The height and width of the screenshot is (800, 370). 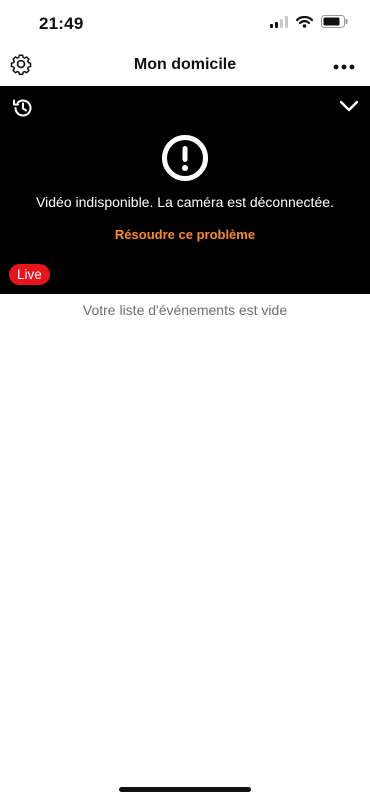 What do you see at coordinates (334, 21) in the screenshot?
I see `battery-icon` at bounding box center [334, 21].